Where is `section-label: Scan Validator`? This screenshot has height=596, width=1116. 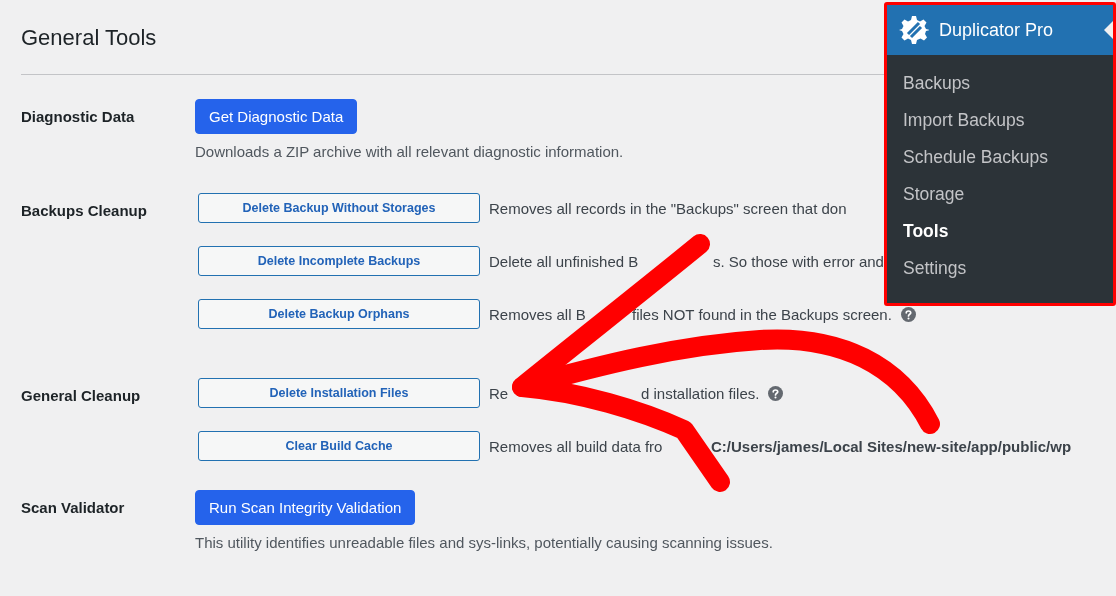 section-label: Scan Validator is located at coordinates (73, 508).